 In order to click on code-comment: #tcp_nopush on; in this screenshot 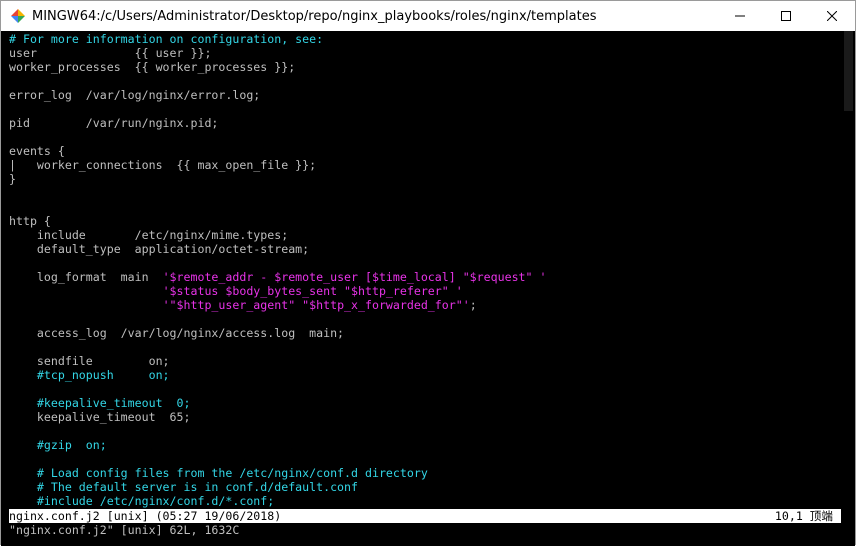, I will do `click(89, 375)`.